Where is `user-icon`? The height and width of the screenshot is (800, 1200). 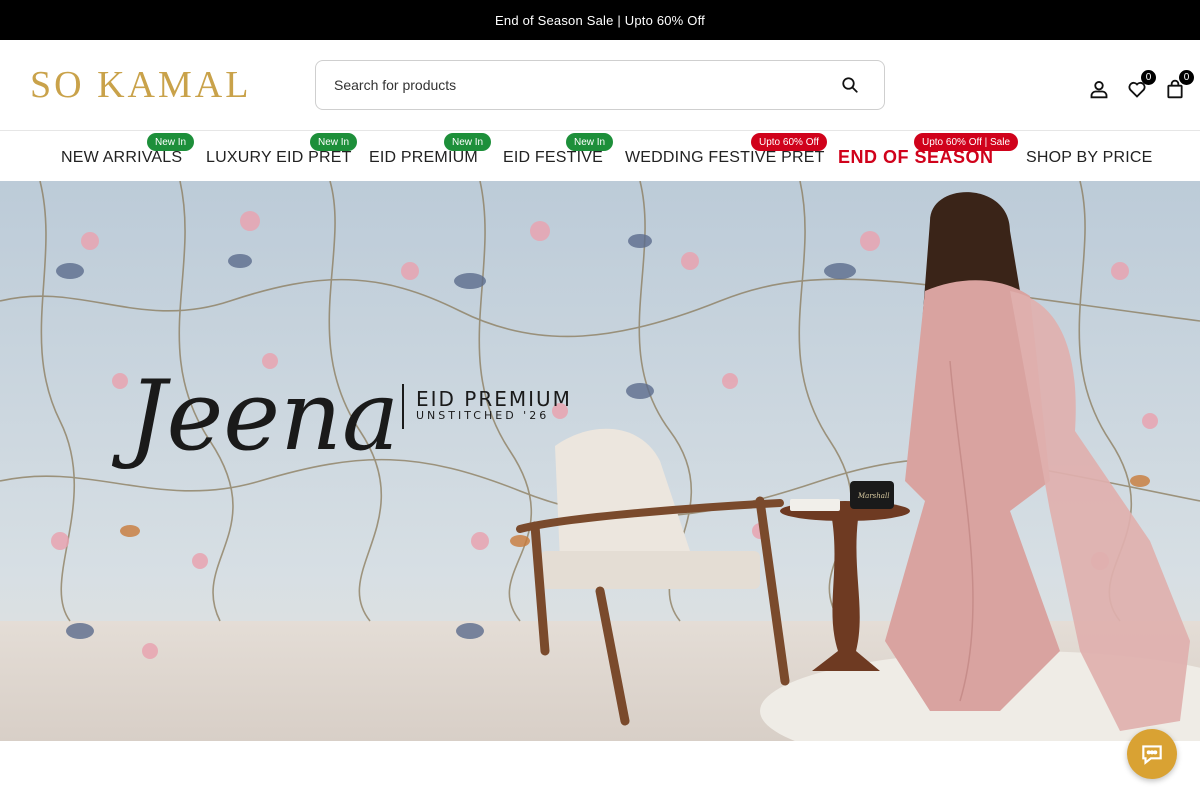
user-icon is located at coordinates (1099, 90).